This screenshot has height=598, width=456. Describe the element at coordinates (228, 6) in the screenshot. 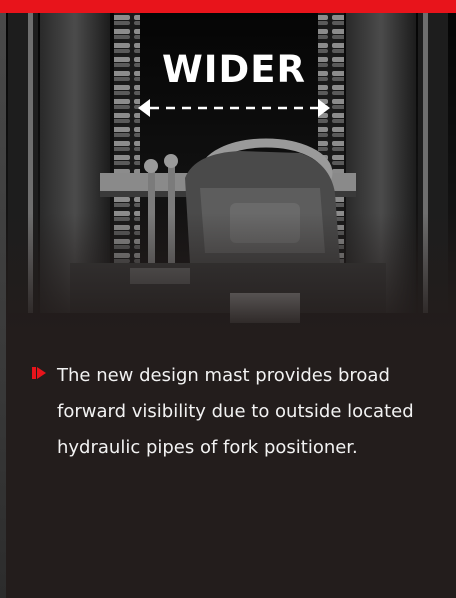

I see `accent-top-bar` at that location.